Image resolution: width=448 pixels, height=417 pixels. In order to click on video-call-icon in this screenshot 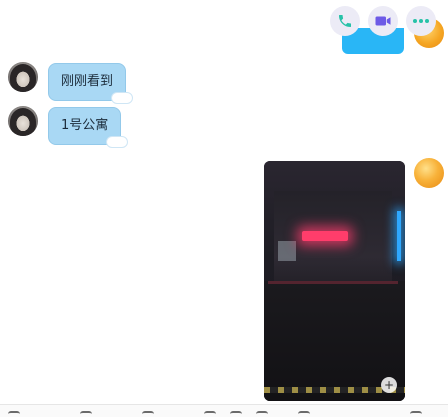, I will do `click(383, 21)`.